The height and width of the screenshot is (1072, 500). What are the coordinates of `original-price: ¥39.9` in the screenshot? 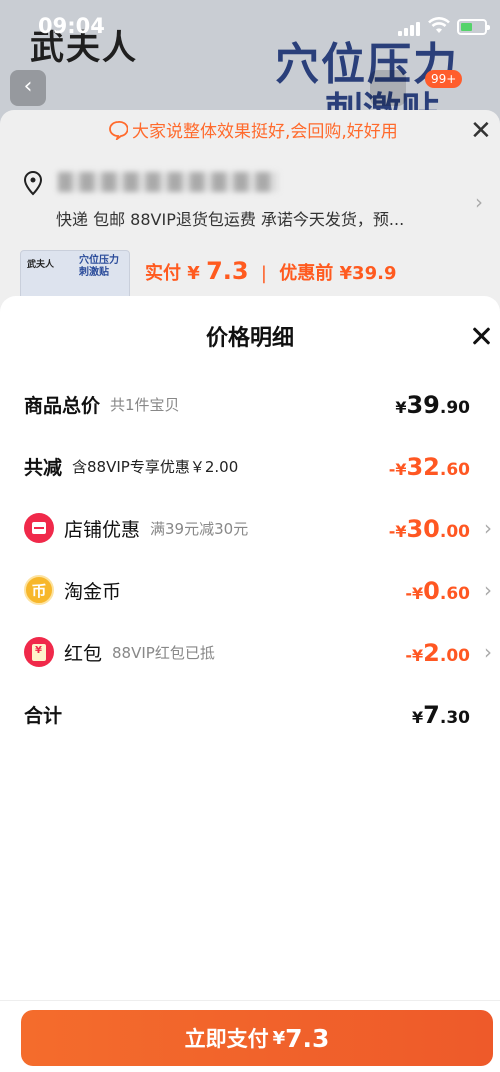 It's located at (368, 273).